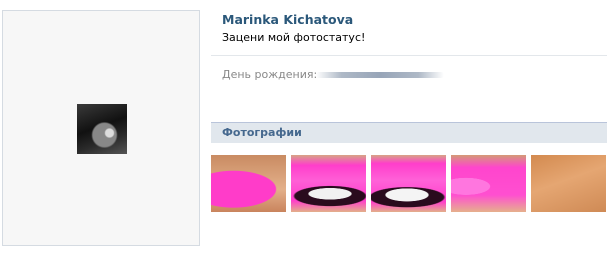 This screenshot has height=257, width=607. I want to click on birthday-label: День рождения:, so click(270, 74).